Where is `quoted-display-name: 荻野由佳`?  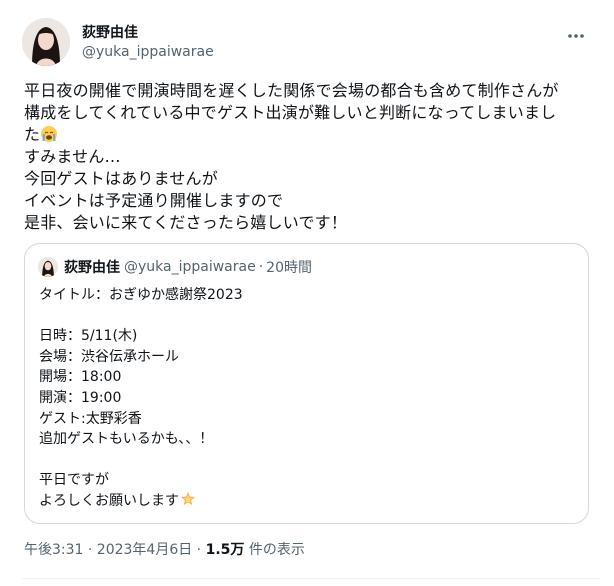 quoted-display-name: 荻野由佳 is located at coordinates (92, 268).